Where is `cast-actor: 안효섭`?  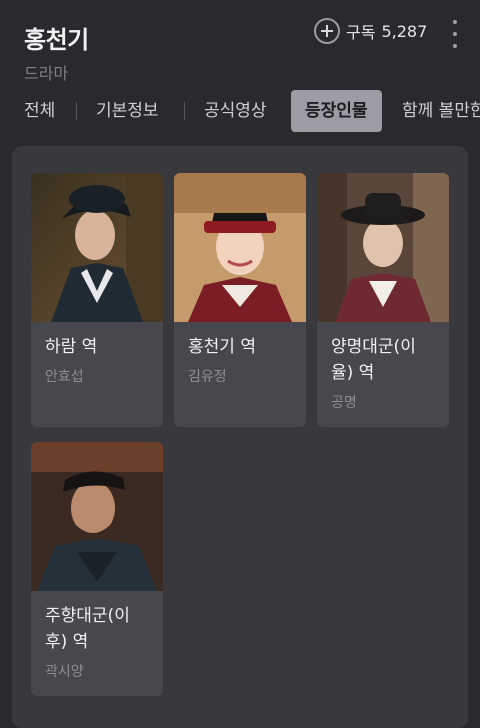 cast-actor: 안효섭 is located at coordinates (64, 377).